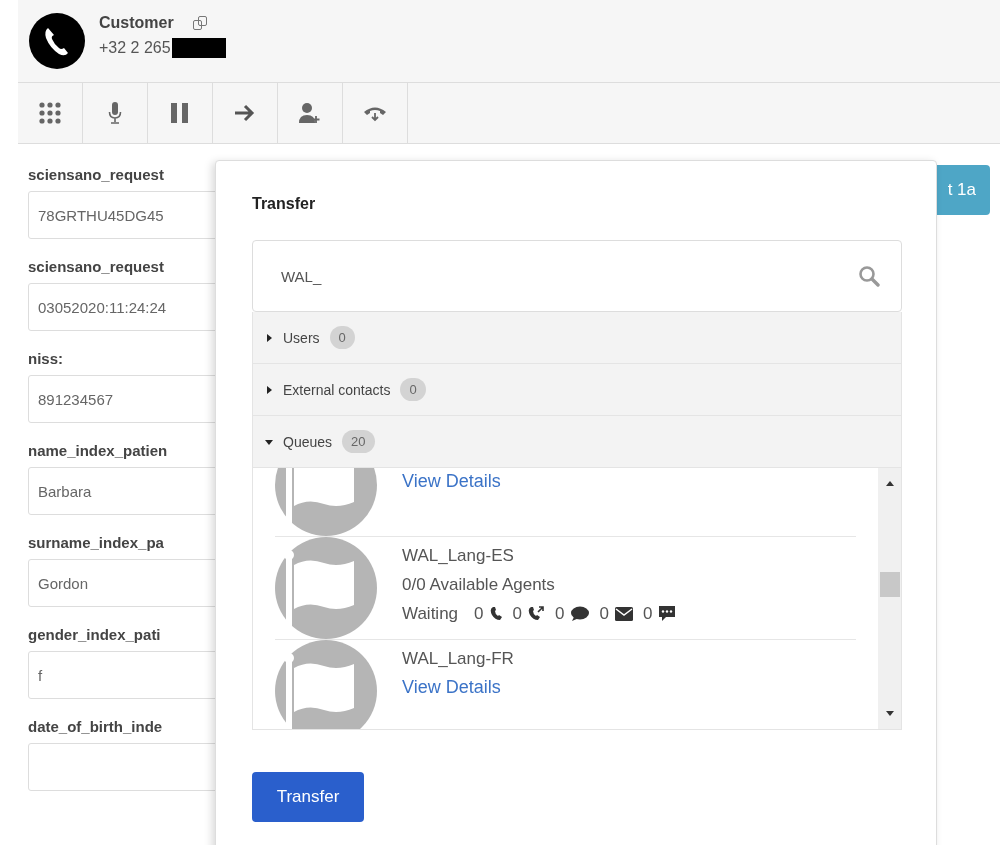  I want to click on section-label: Users, so click(301, 337).